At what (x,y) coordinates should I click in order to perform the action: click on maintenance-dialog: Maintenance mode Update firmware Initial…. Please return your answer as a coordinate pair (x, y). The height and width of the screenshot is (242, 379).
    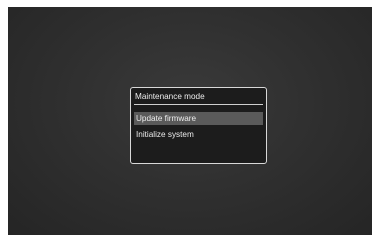
    Looking at the image, I should click on (198, 125).